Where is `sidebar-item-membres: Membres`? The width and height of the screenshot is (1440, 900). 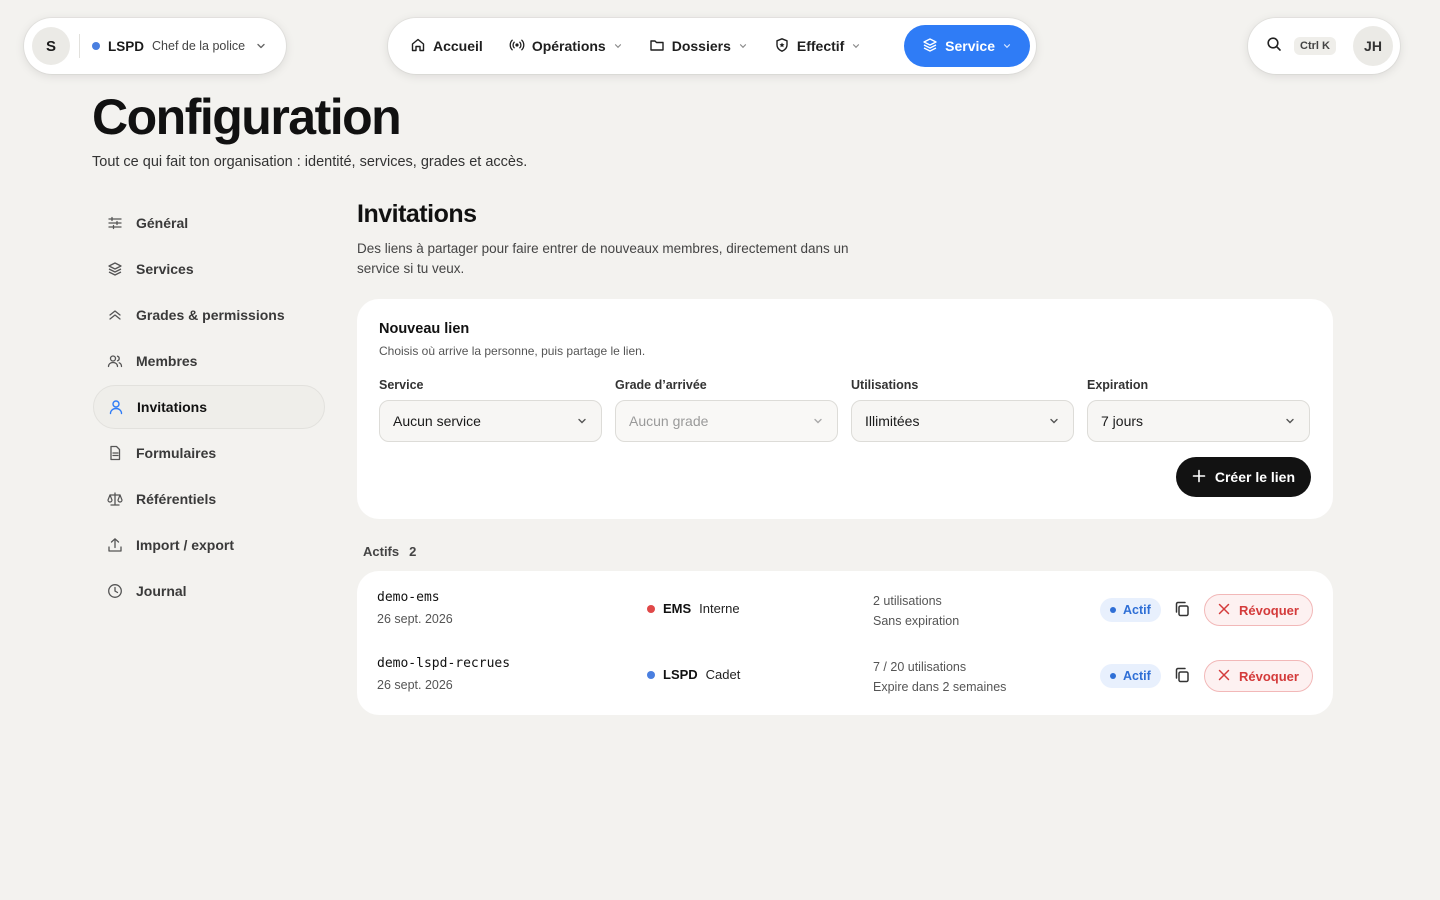
sidebar-item-membres: Membres is located at coordinates (209, 361).